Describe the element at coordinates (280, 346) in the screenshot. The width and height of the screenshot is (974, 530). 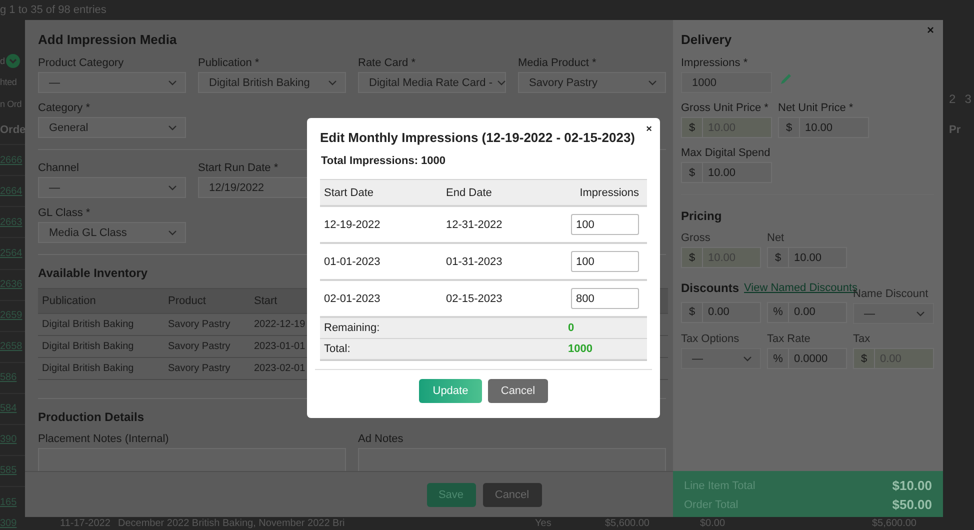
I see `table-cell: 2023-01-01` at that location.